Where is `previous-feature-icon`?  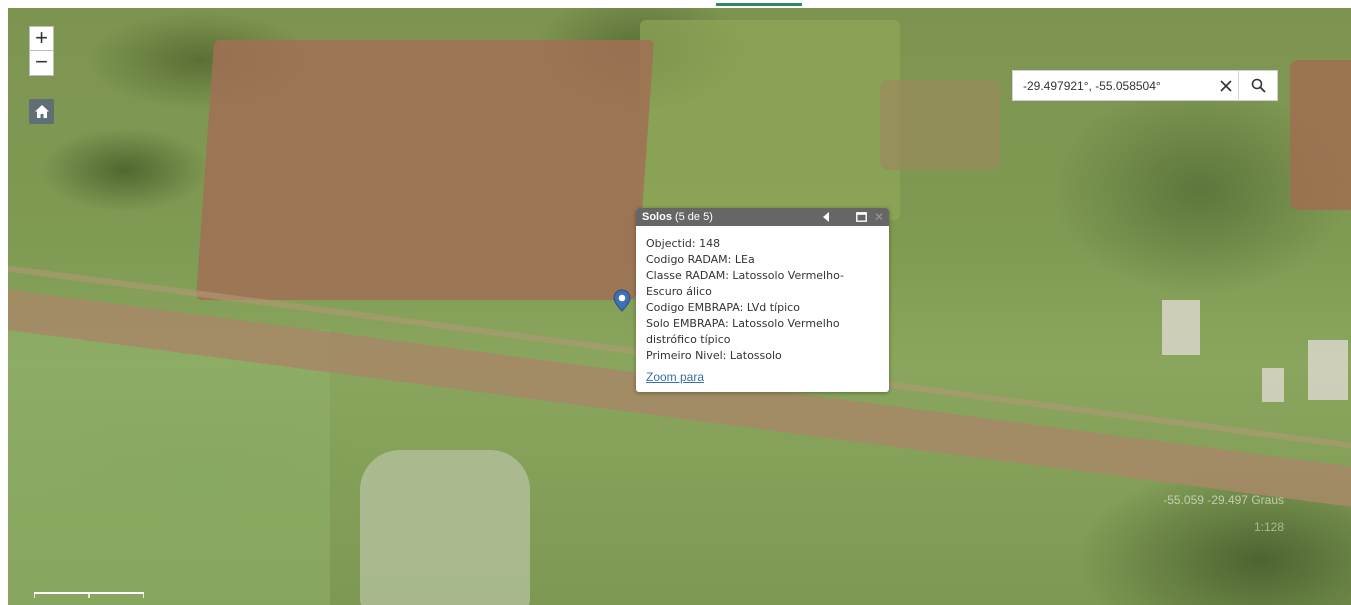 previous-feature-icon is located at coordinates (826, 217).